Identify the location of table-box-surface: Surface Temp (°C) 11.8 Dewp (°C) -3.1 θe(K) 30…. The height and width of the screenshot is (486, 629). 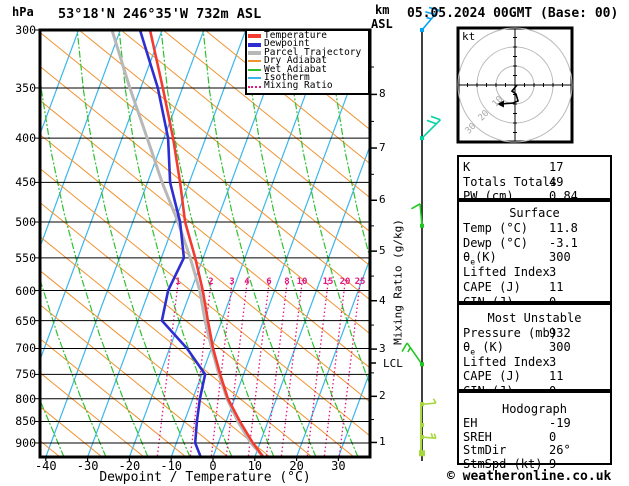
(534, 254).